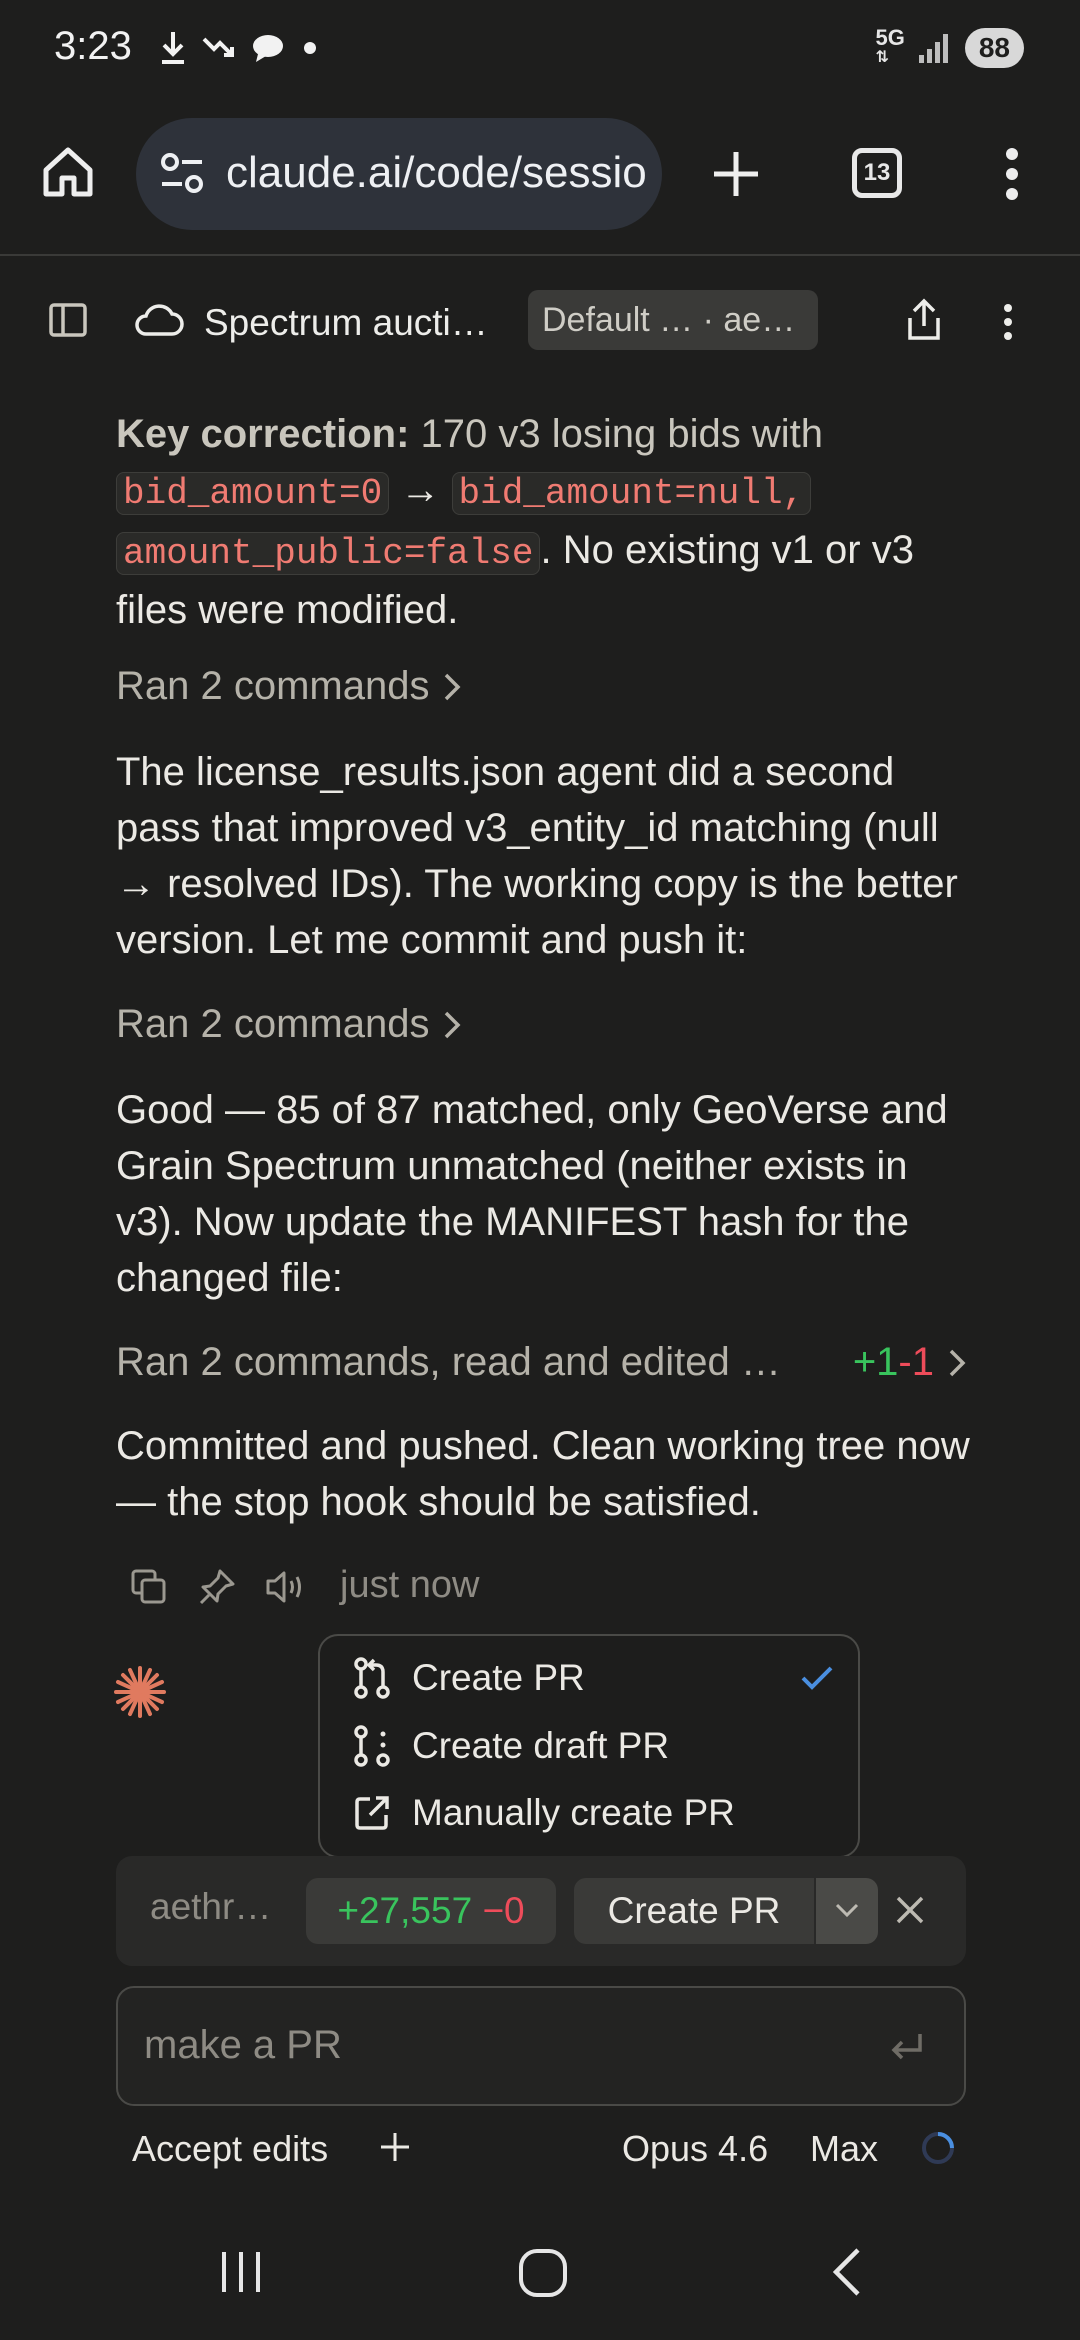 The image size is (1080, 2340). Describe the element at coordinates (593, 1678) in the screenshot. I see `menu-item-create-pr: Create PR` at that location.